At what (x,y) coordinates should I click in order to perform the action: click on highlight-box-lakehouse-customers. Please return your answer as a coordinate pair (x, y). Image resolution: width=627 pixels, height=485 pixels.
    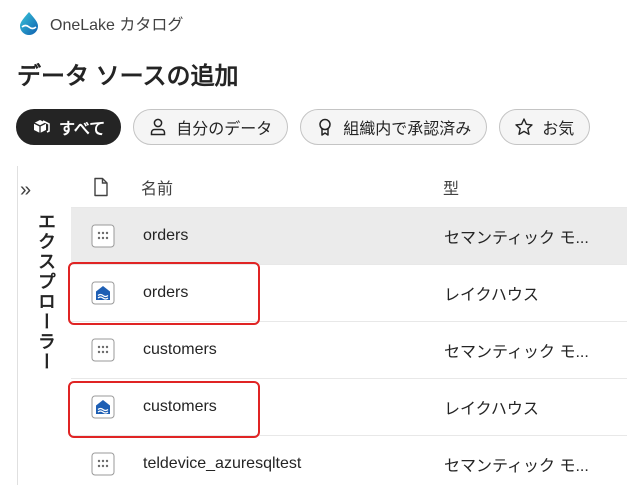
    Looking at the image, I should click on (164, 409).